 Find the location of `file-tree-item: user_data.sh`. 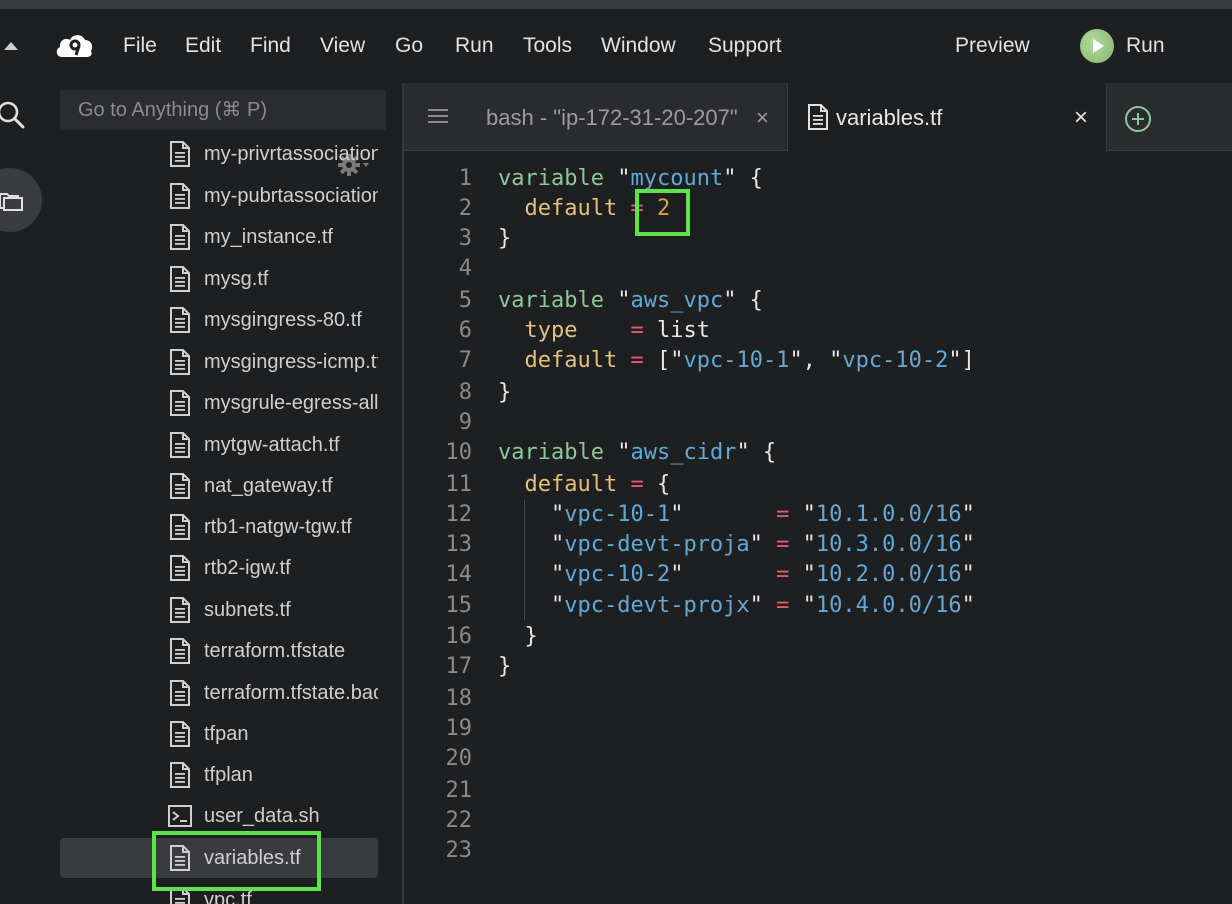

file-tree-item: user_data.sh is located at coordinates (219, 816).